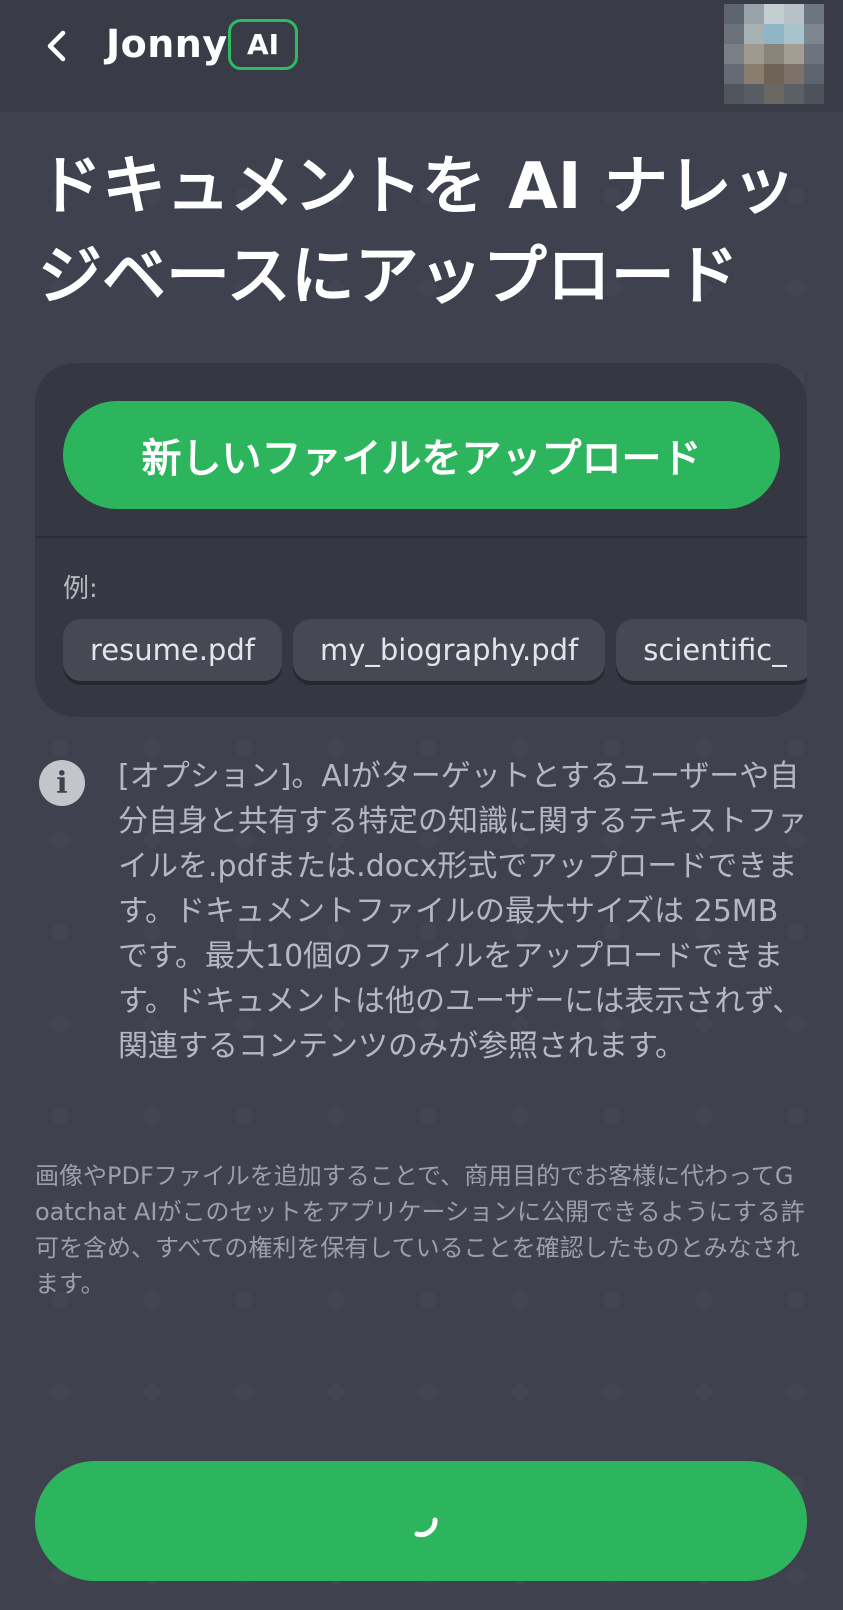 Image resolution: width=843 pixels, height=1610 pixels. What do you see at coordinates (172, 650) in the screenshot?
I see `example-chip: resume.pdf` at bounding box center [172, 650].